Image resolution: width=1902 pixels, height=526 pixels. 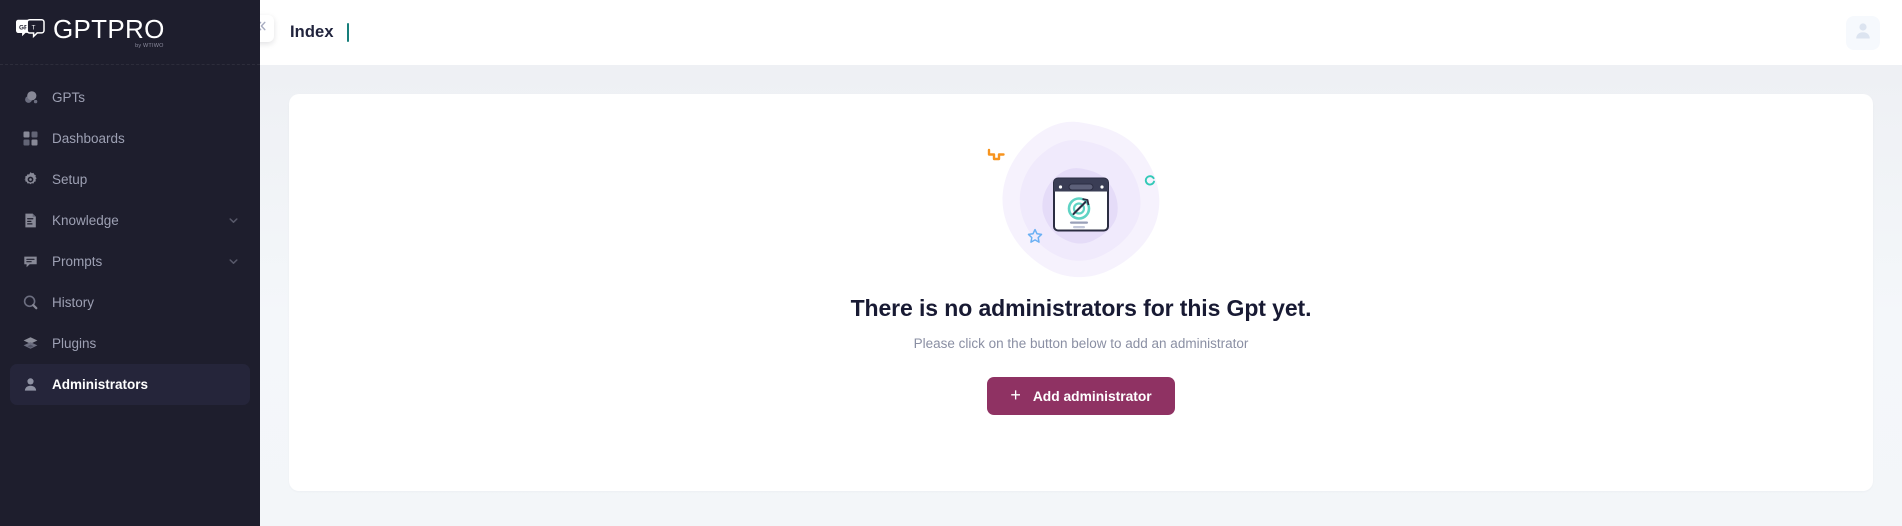 What do you see at coordinates (33, 179) in the screenshot?
I see `gear-icon` at bounding box center [33, 179].